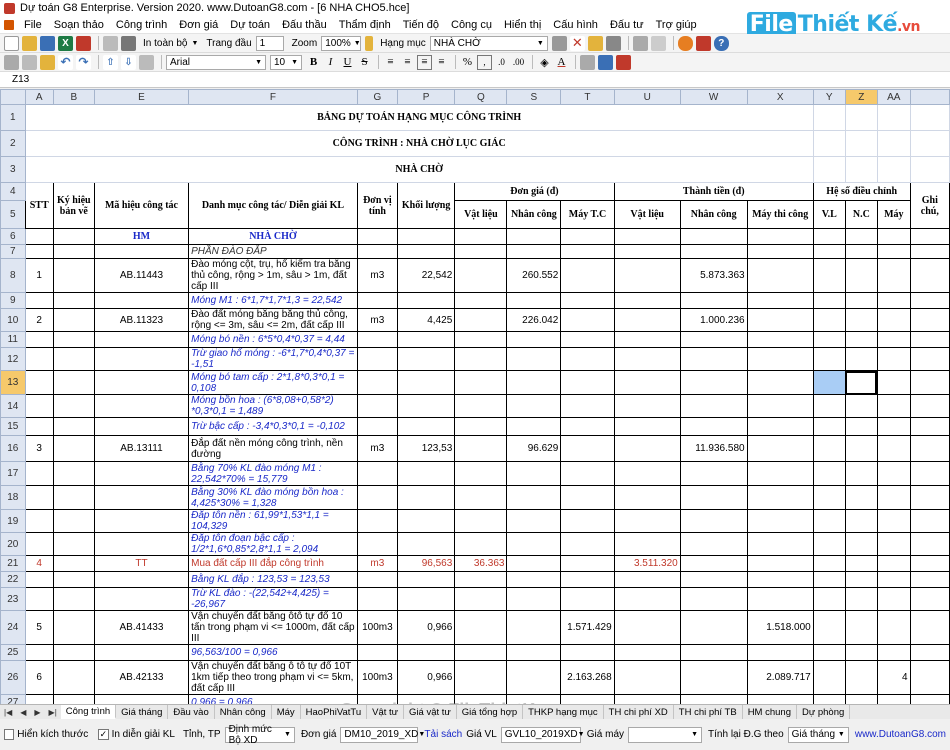 The image size is (950, 750). Describe the element at coordinates (79, 25) in the screenshot. I see `menu-item: Soạn thảo` at that location.